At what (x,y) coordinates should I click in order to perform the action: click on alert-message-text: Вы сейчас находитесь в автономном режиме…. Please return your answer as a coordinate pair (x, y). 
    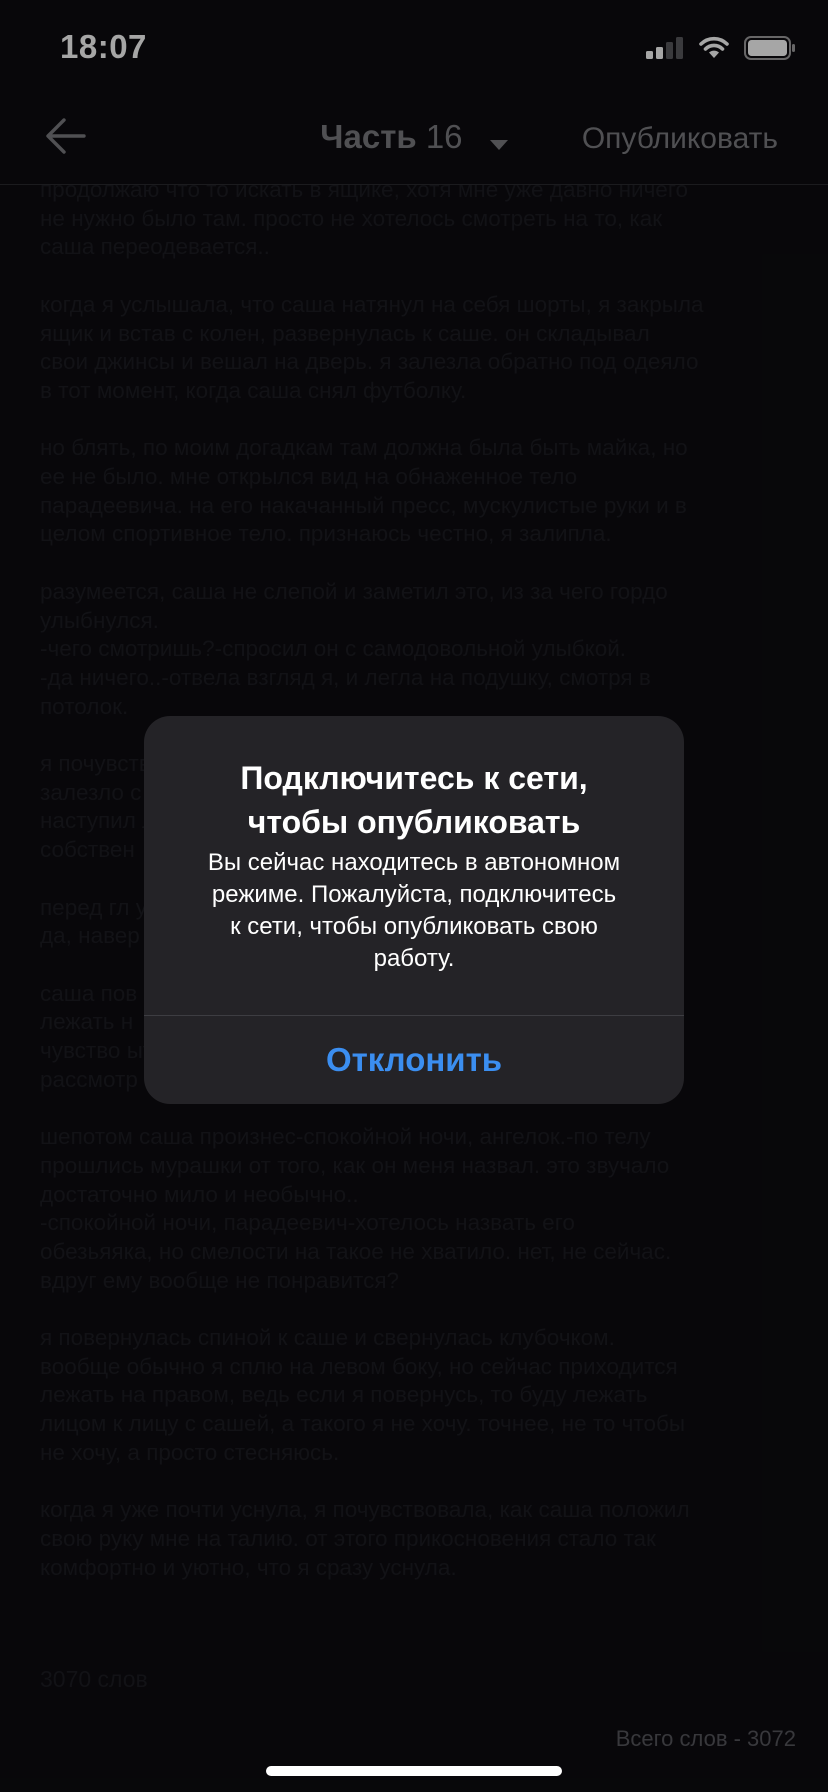
    Looking at the image, I should click on (414, 910).